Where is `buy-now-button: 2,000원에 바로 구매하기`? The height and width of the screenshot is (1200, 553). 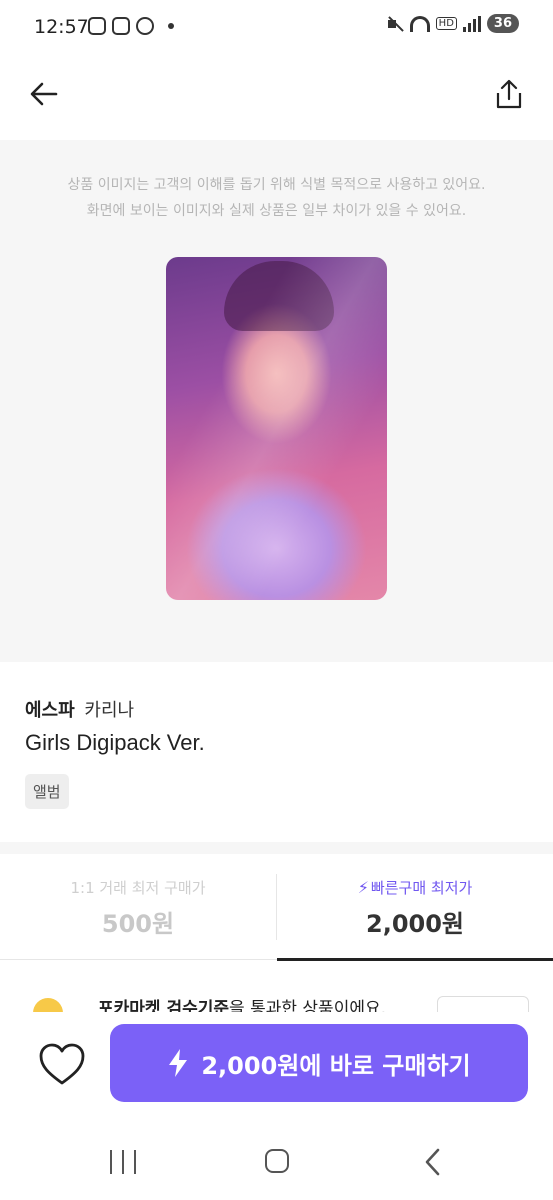
buy-now-button: 2,000원에 바로 구매하기 is located at coordinates (319, 1063).